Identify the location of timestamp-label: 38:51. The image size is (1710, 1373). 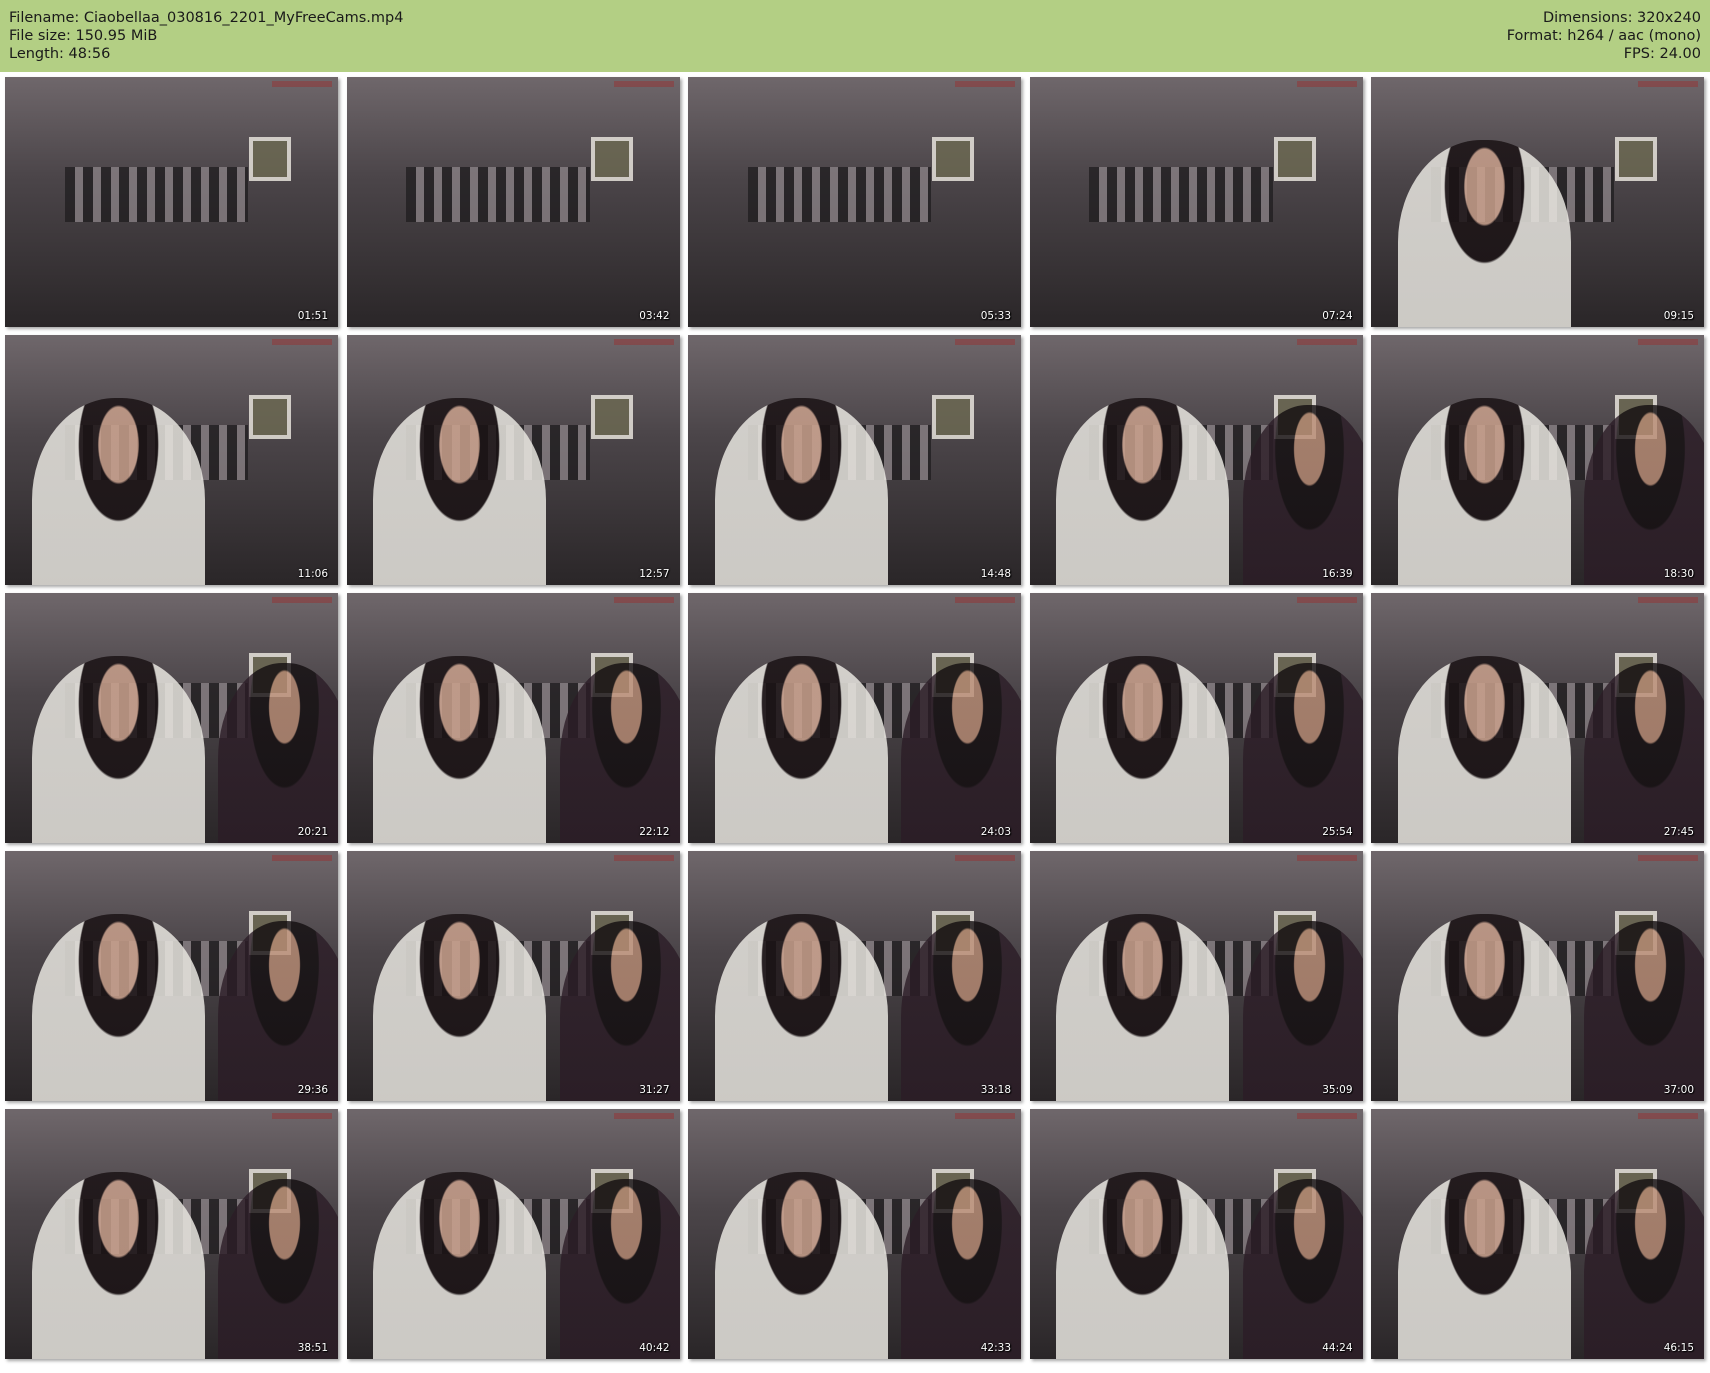
(312, 1348).